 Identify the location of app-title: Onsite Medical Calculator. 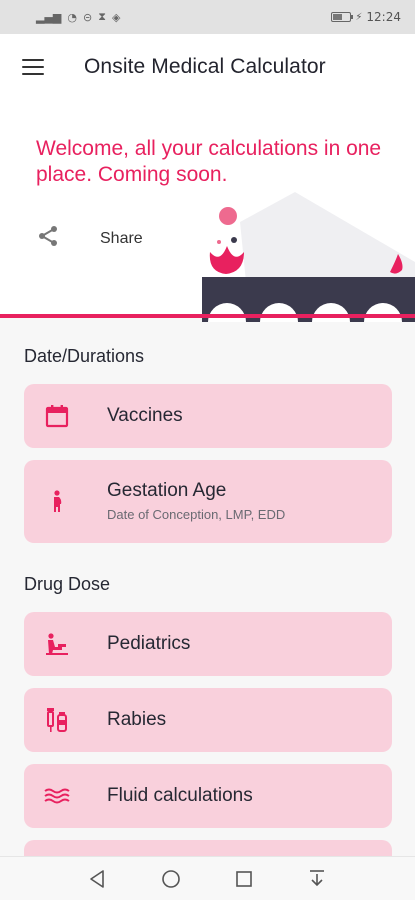
(205, 66).